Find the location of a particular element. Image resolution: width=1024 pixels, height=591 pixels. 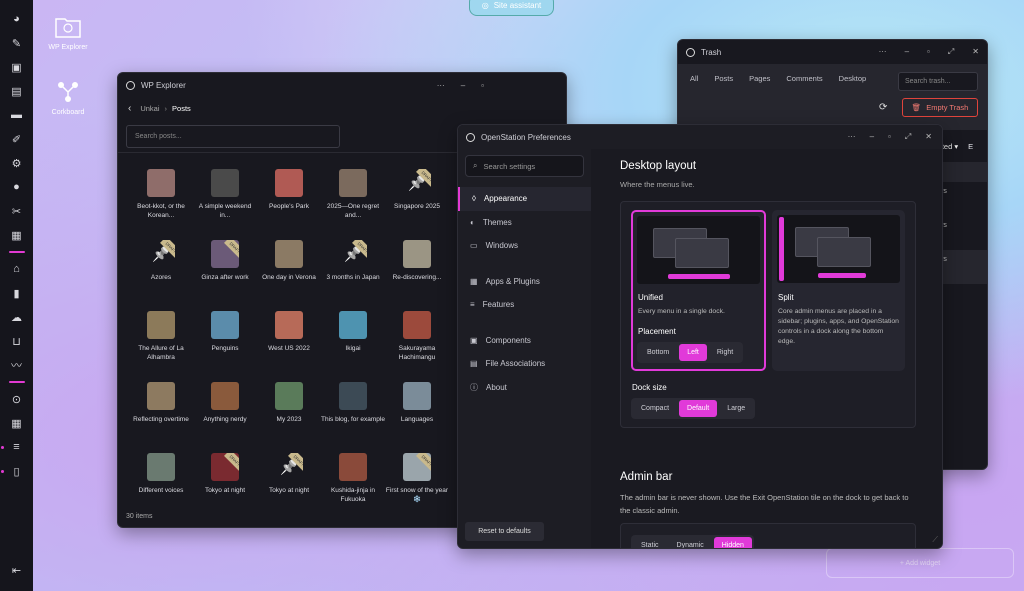

post-title: The Allure of La Alhambra is located at coordinates (161, 353).